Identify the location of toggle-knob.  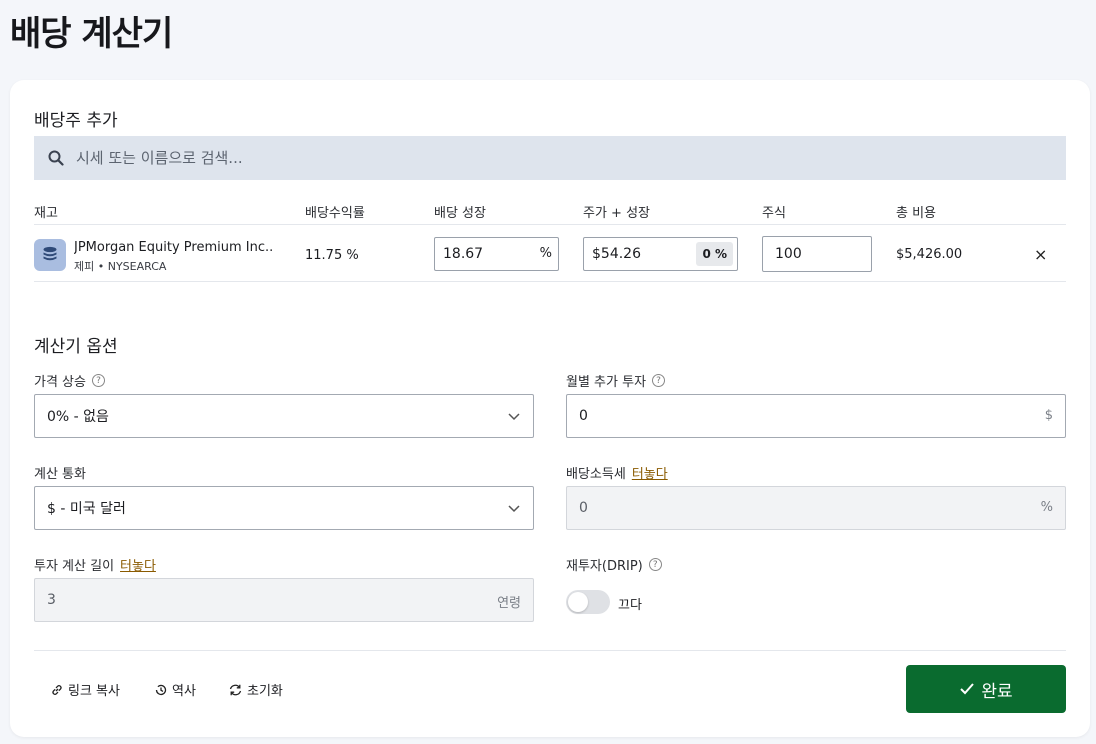
(578, 602).